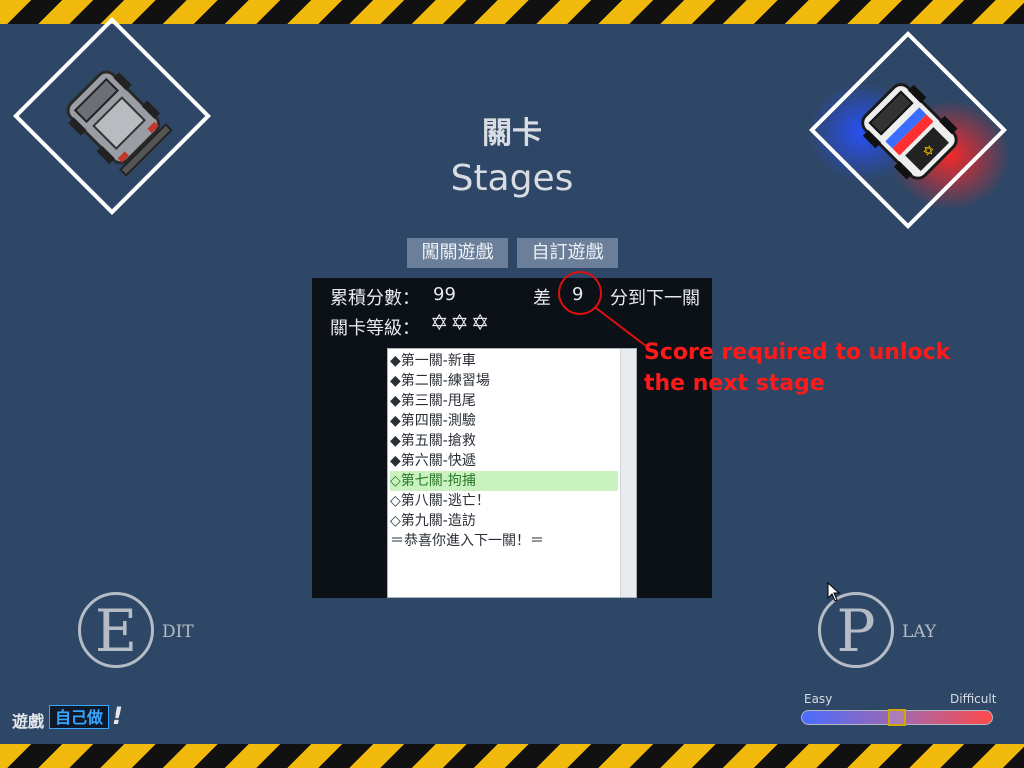 The height and width of the screenshot is (768, 1024). I want to click on stage-list-item-10: ＝恭喜你進入下一關！＝, so click(504, 541).